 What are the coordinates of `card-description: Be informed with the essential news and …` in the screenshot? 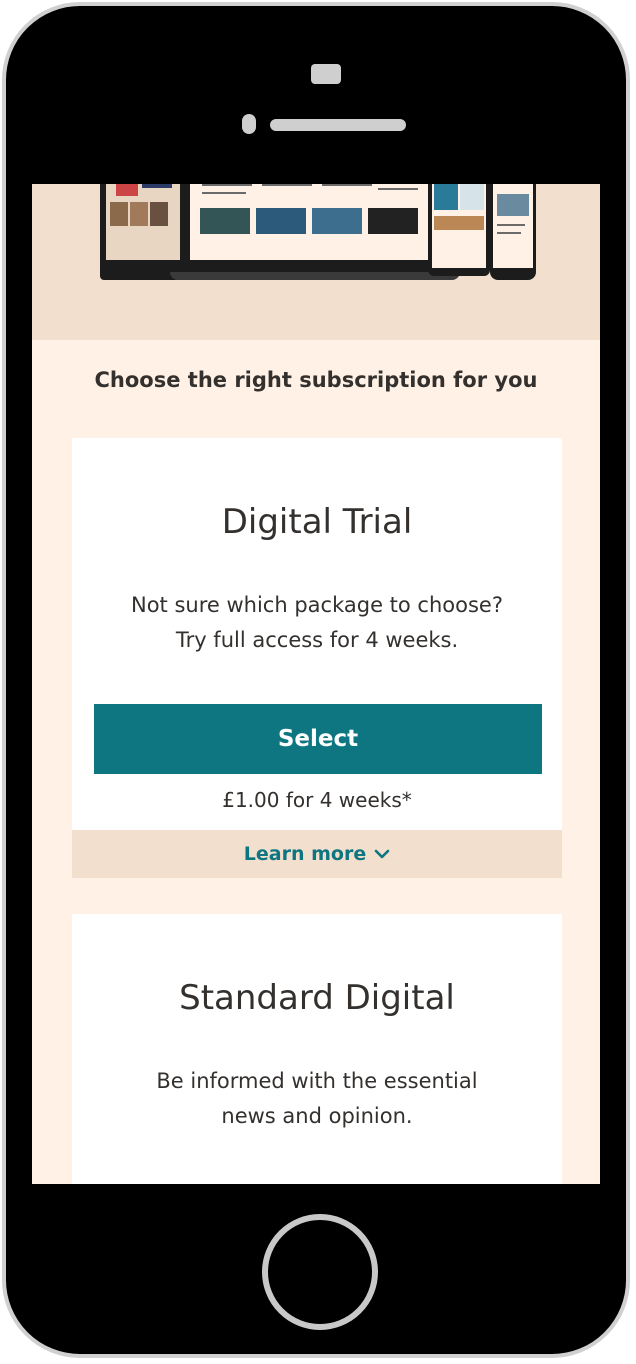 It's located at (317, 1099).